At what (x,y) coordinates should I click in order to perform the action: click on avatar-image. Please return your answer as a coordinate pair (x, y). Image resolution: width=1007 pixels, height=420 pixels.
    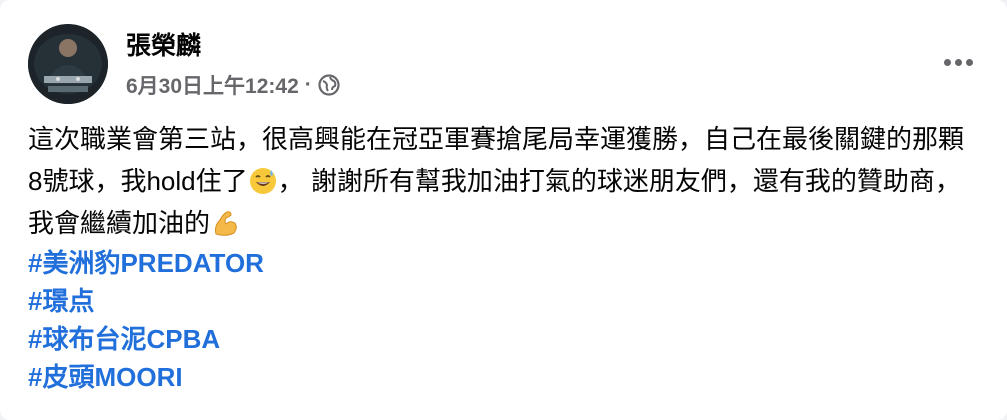
    Looking at the image, I should click on (68, 64).